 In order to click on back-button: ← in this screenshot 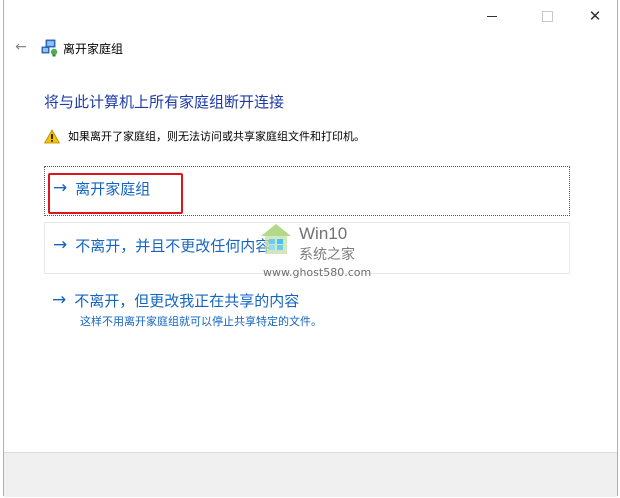, I will do `click(21, 47)`.